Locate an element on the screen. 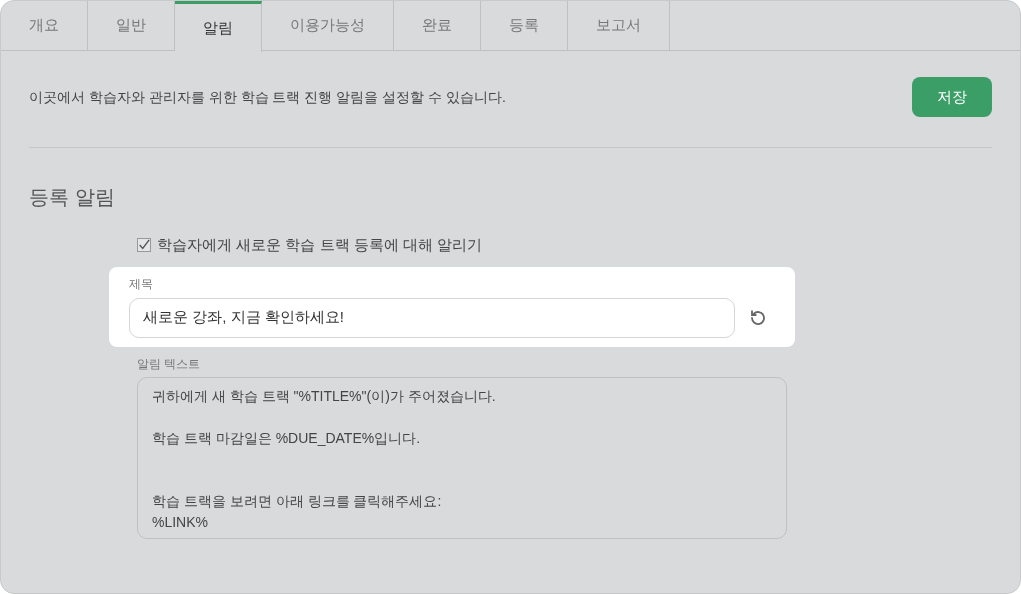 This screenshot has width=1021, height=594. tab: 이용가능성 is located at coordinates (328, 25).